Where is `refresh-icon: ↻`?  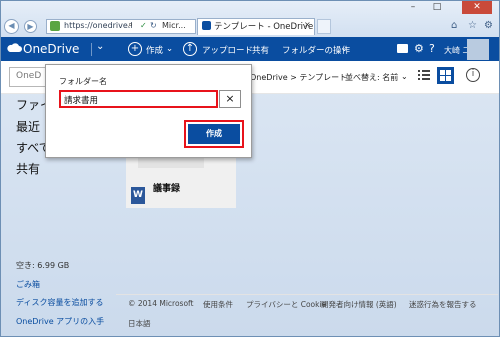 refresh-icon: ↻ is located at coordinates (153, 25).